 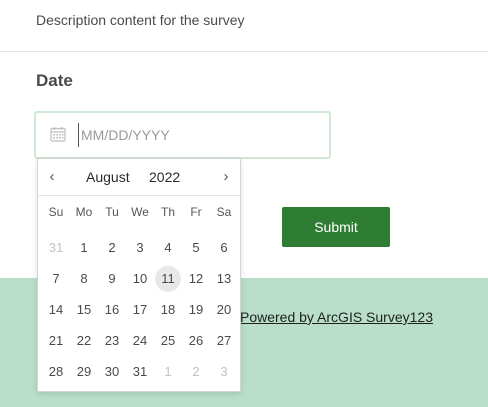 I want to click on survey-description: Description content for the survey, so click(x=140, y=20).